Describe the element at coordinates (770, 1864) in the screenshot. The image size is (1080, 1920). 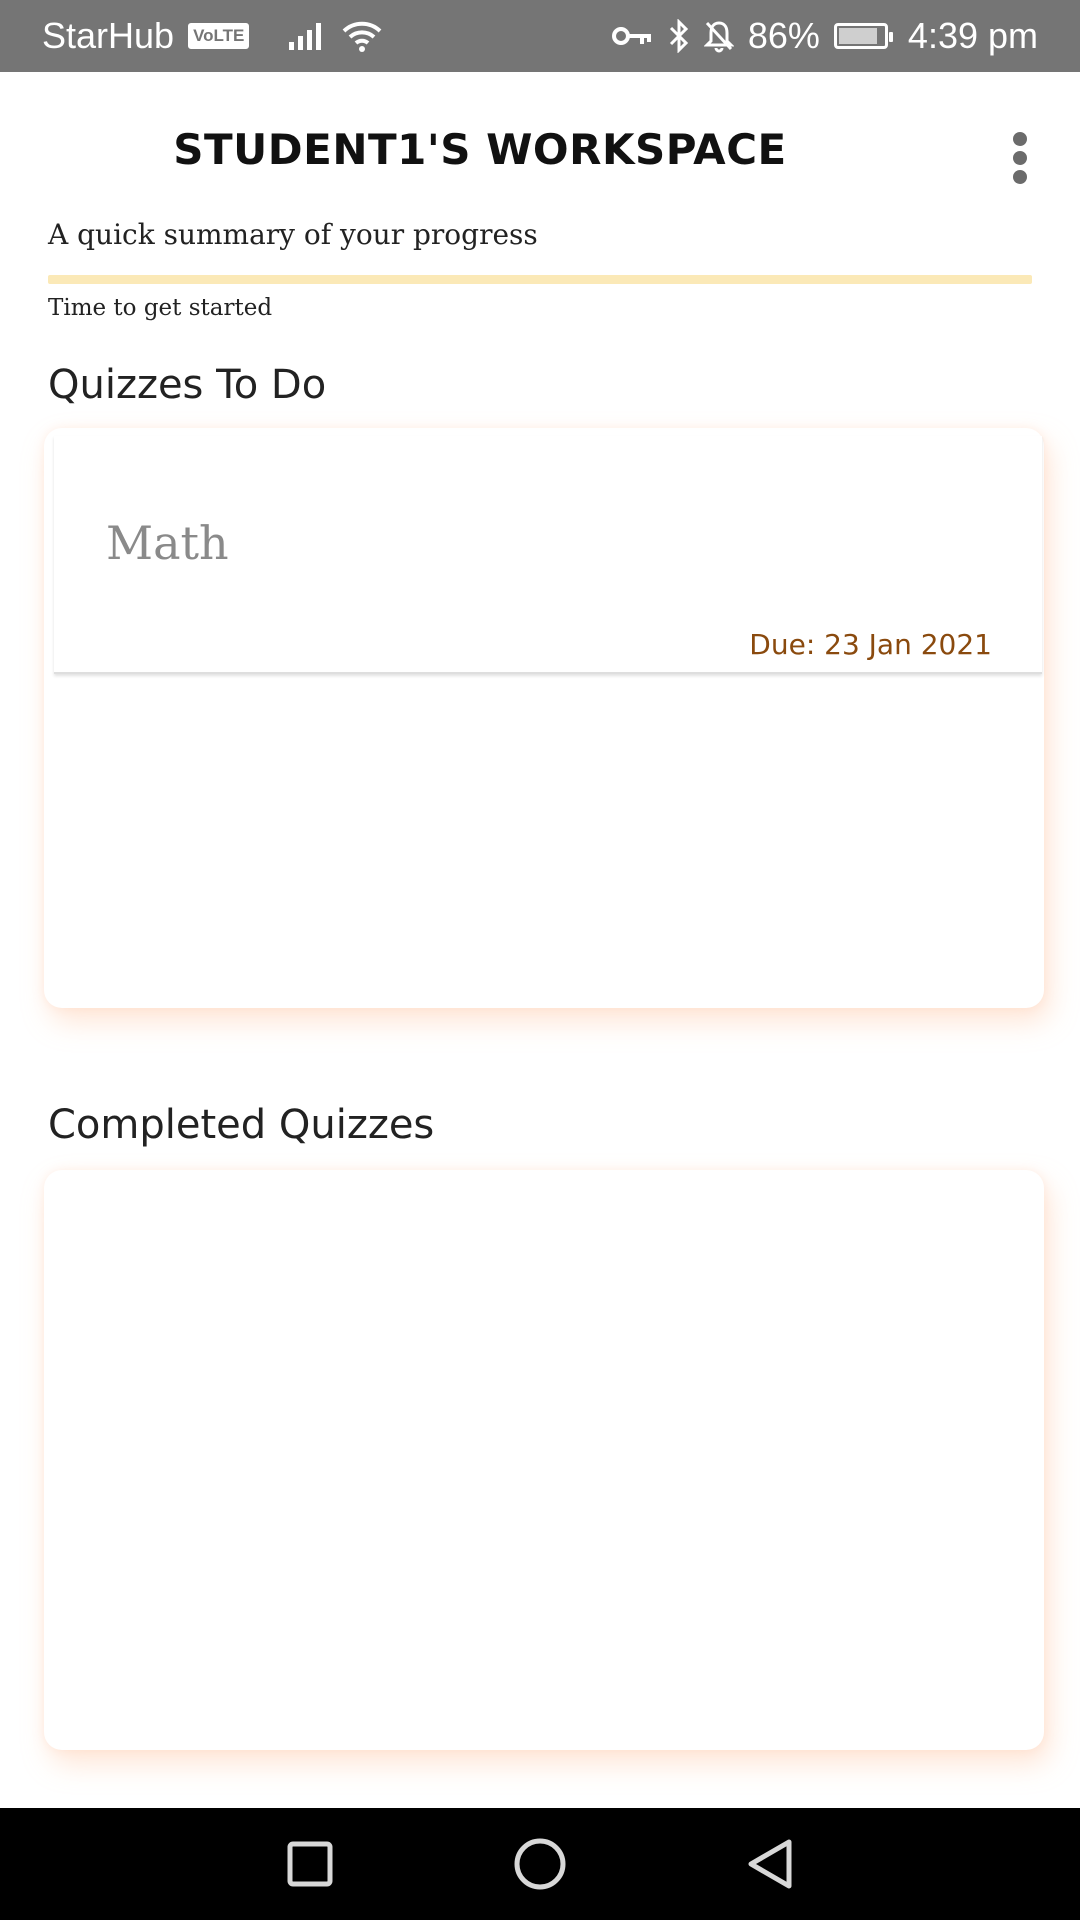
I see `back-triangle-icon` at that location.